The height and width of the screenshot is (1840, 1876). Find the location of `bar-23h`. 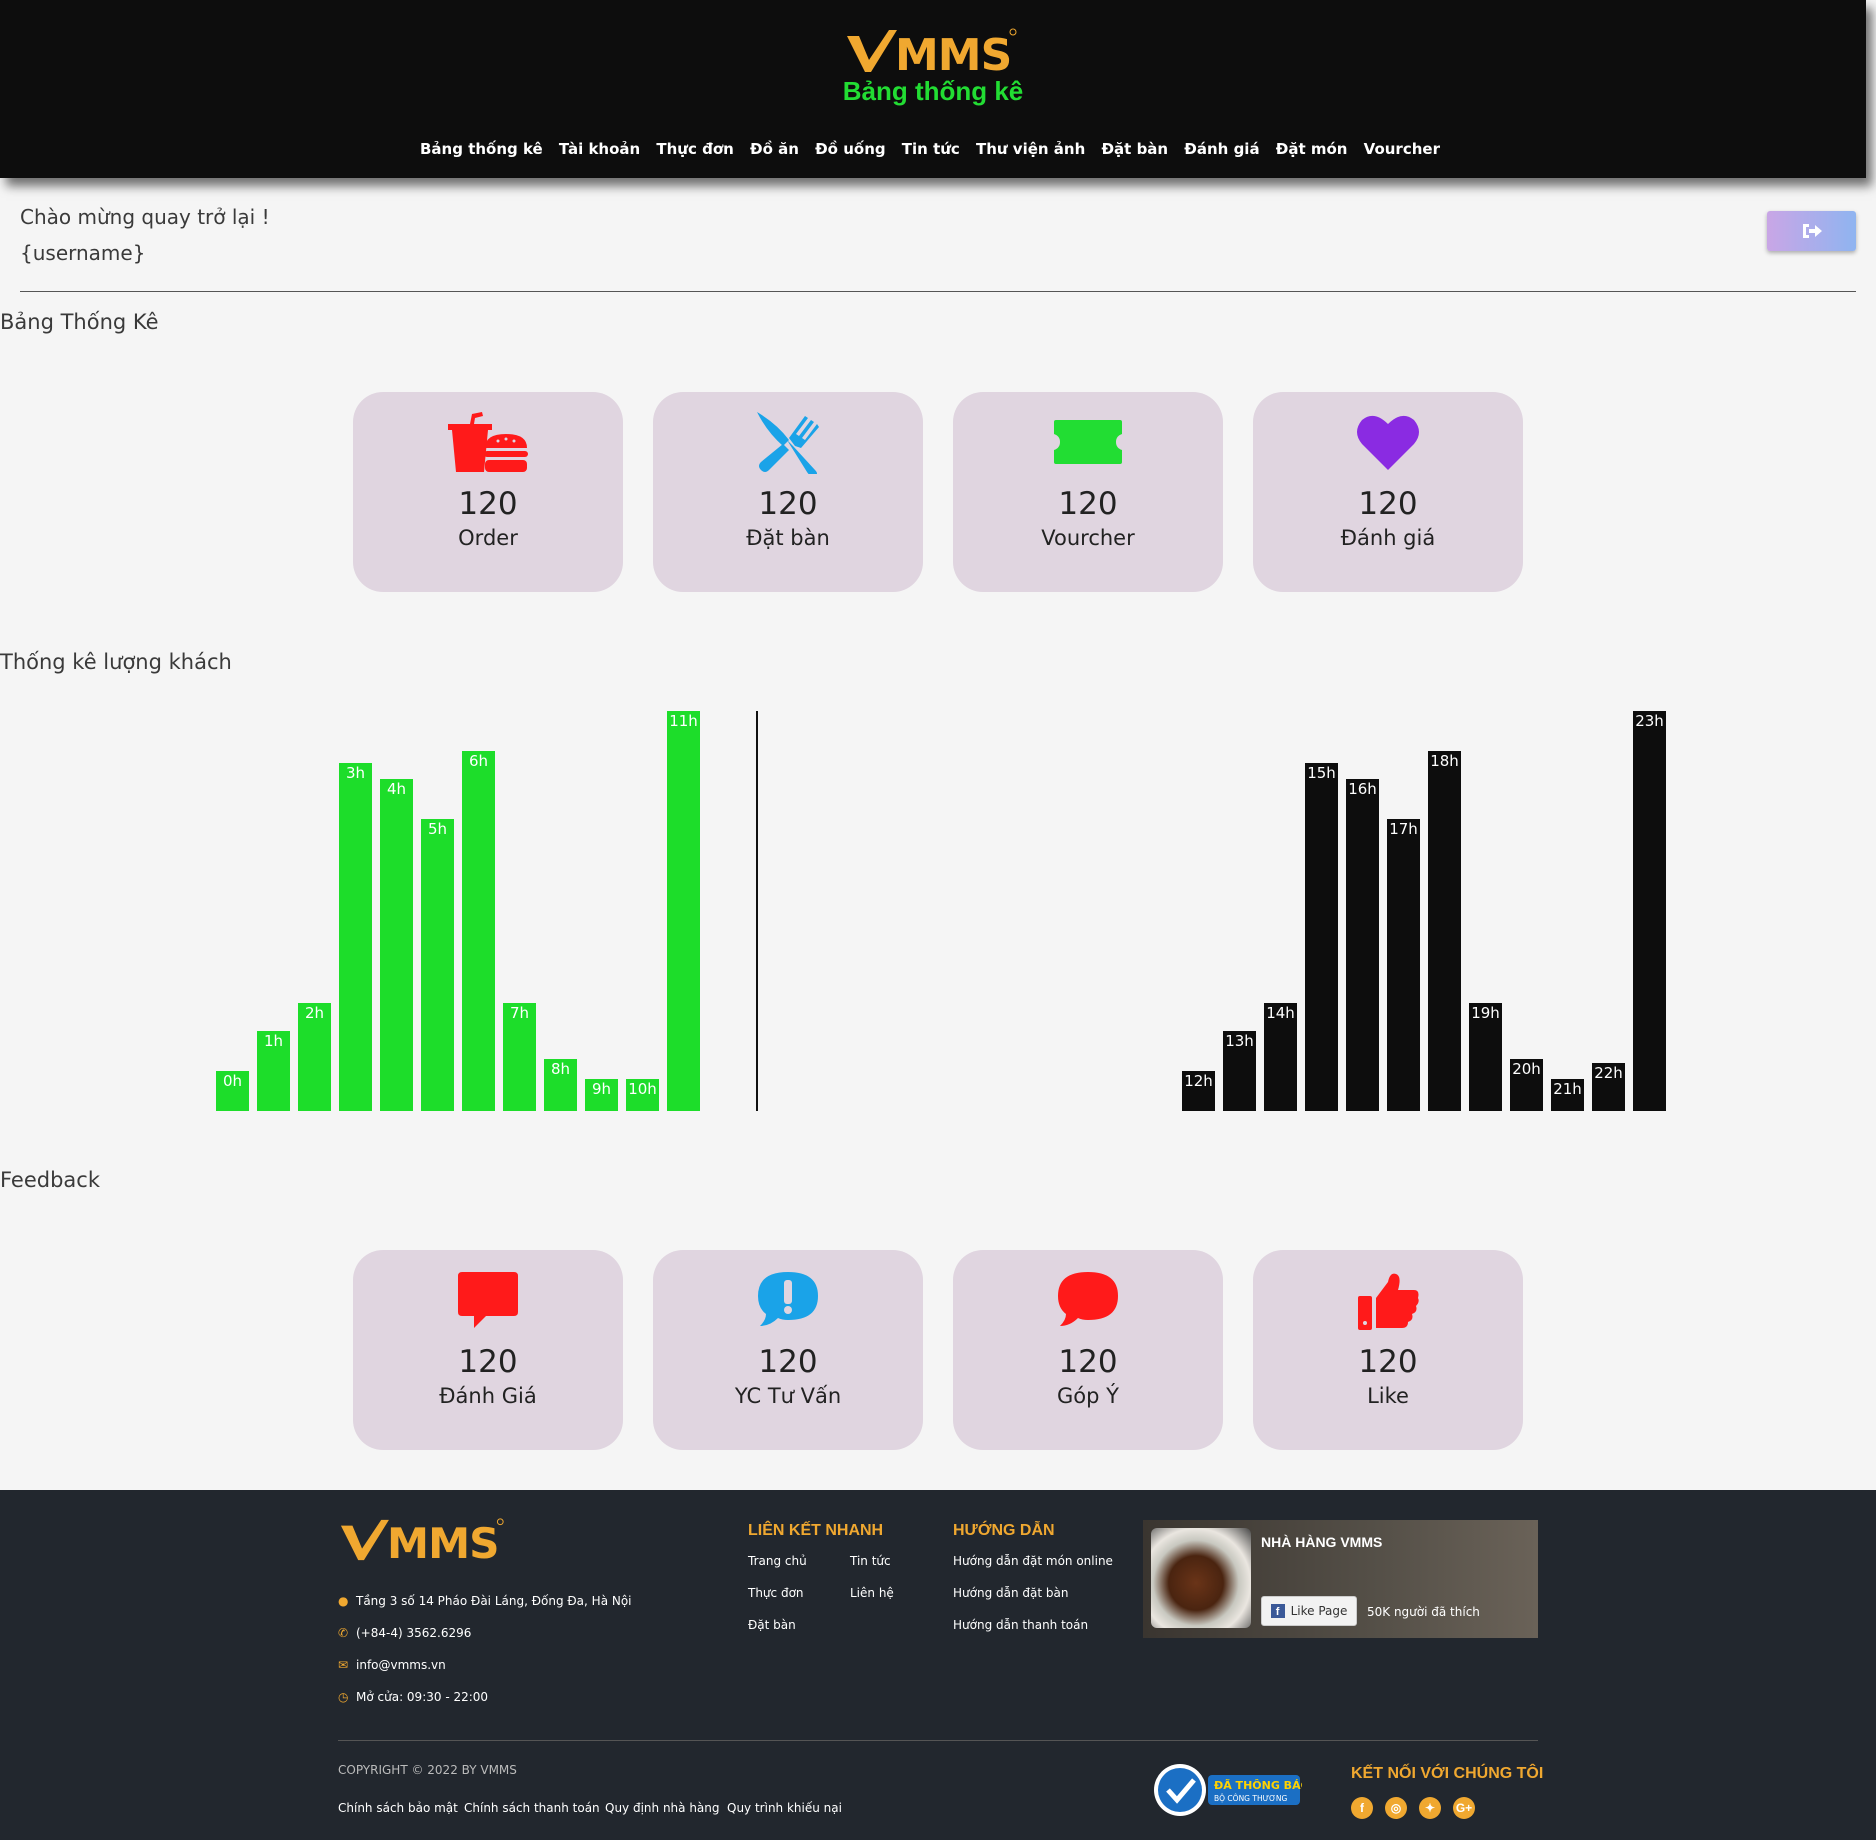

bar-23h is located at coordinates (1649, 911).